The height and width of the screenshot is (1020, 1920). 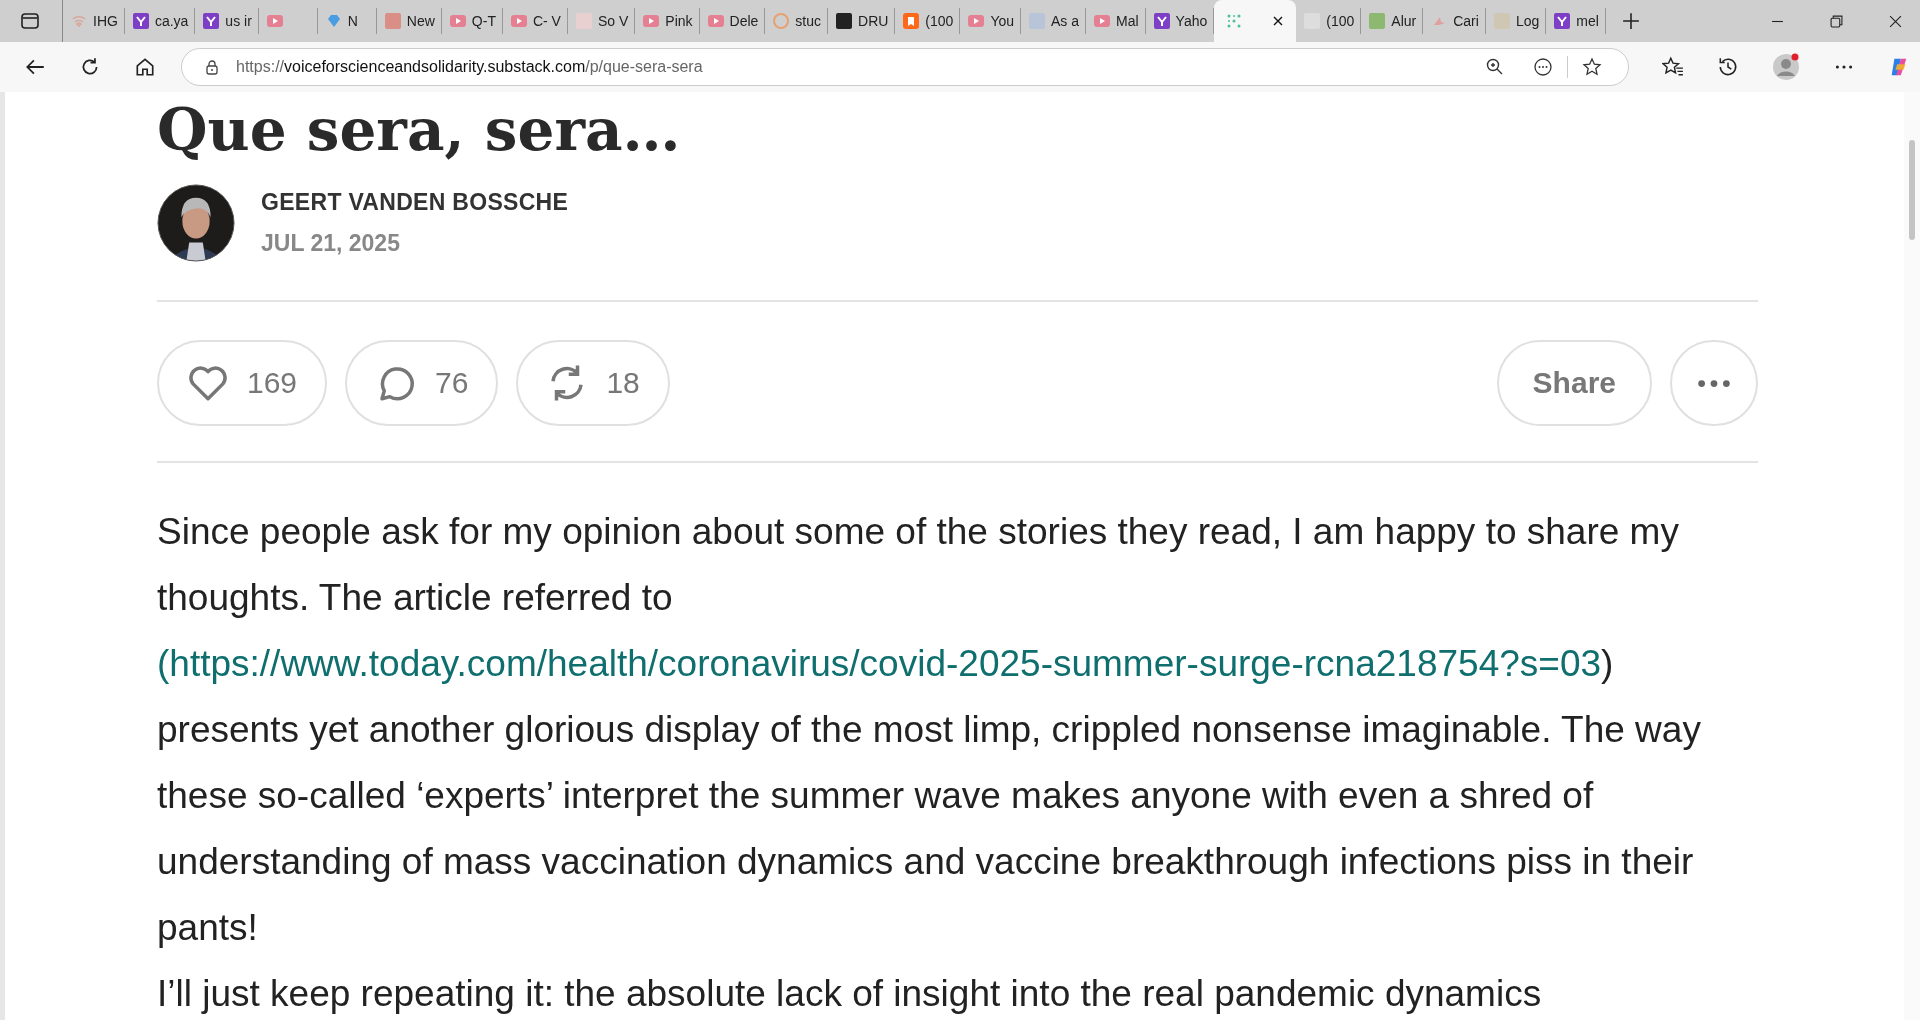 I want to click on url-text: https://voiceforscienceandsolidarity.substack.com/p/que-sera-sera, so click(x=469, y=67).